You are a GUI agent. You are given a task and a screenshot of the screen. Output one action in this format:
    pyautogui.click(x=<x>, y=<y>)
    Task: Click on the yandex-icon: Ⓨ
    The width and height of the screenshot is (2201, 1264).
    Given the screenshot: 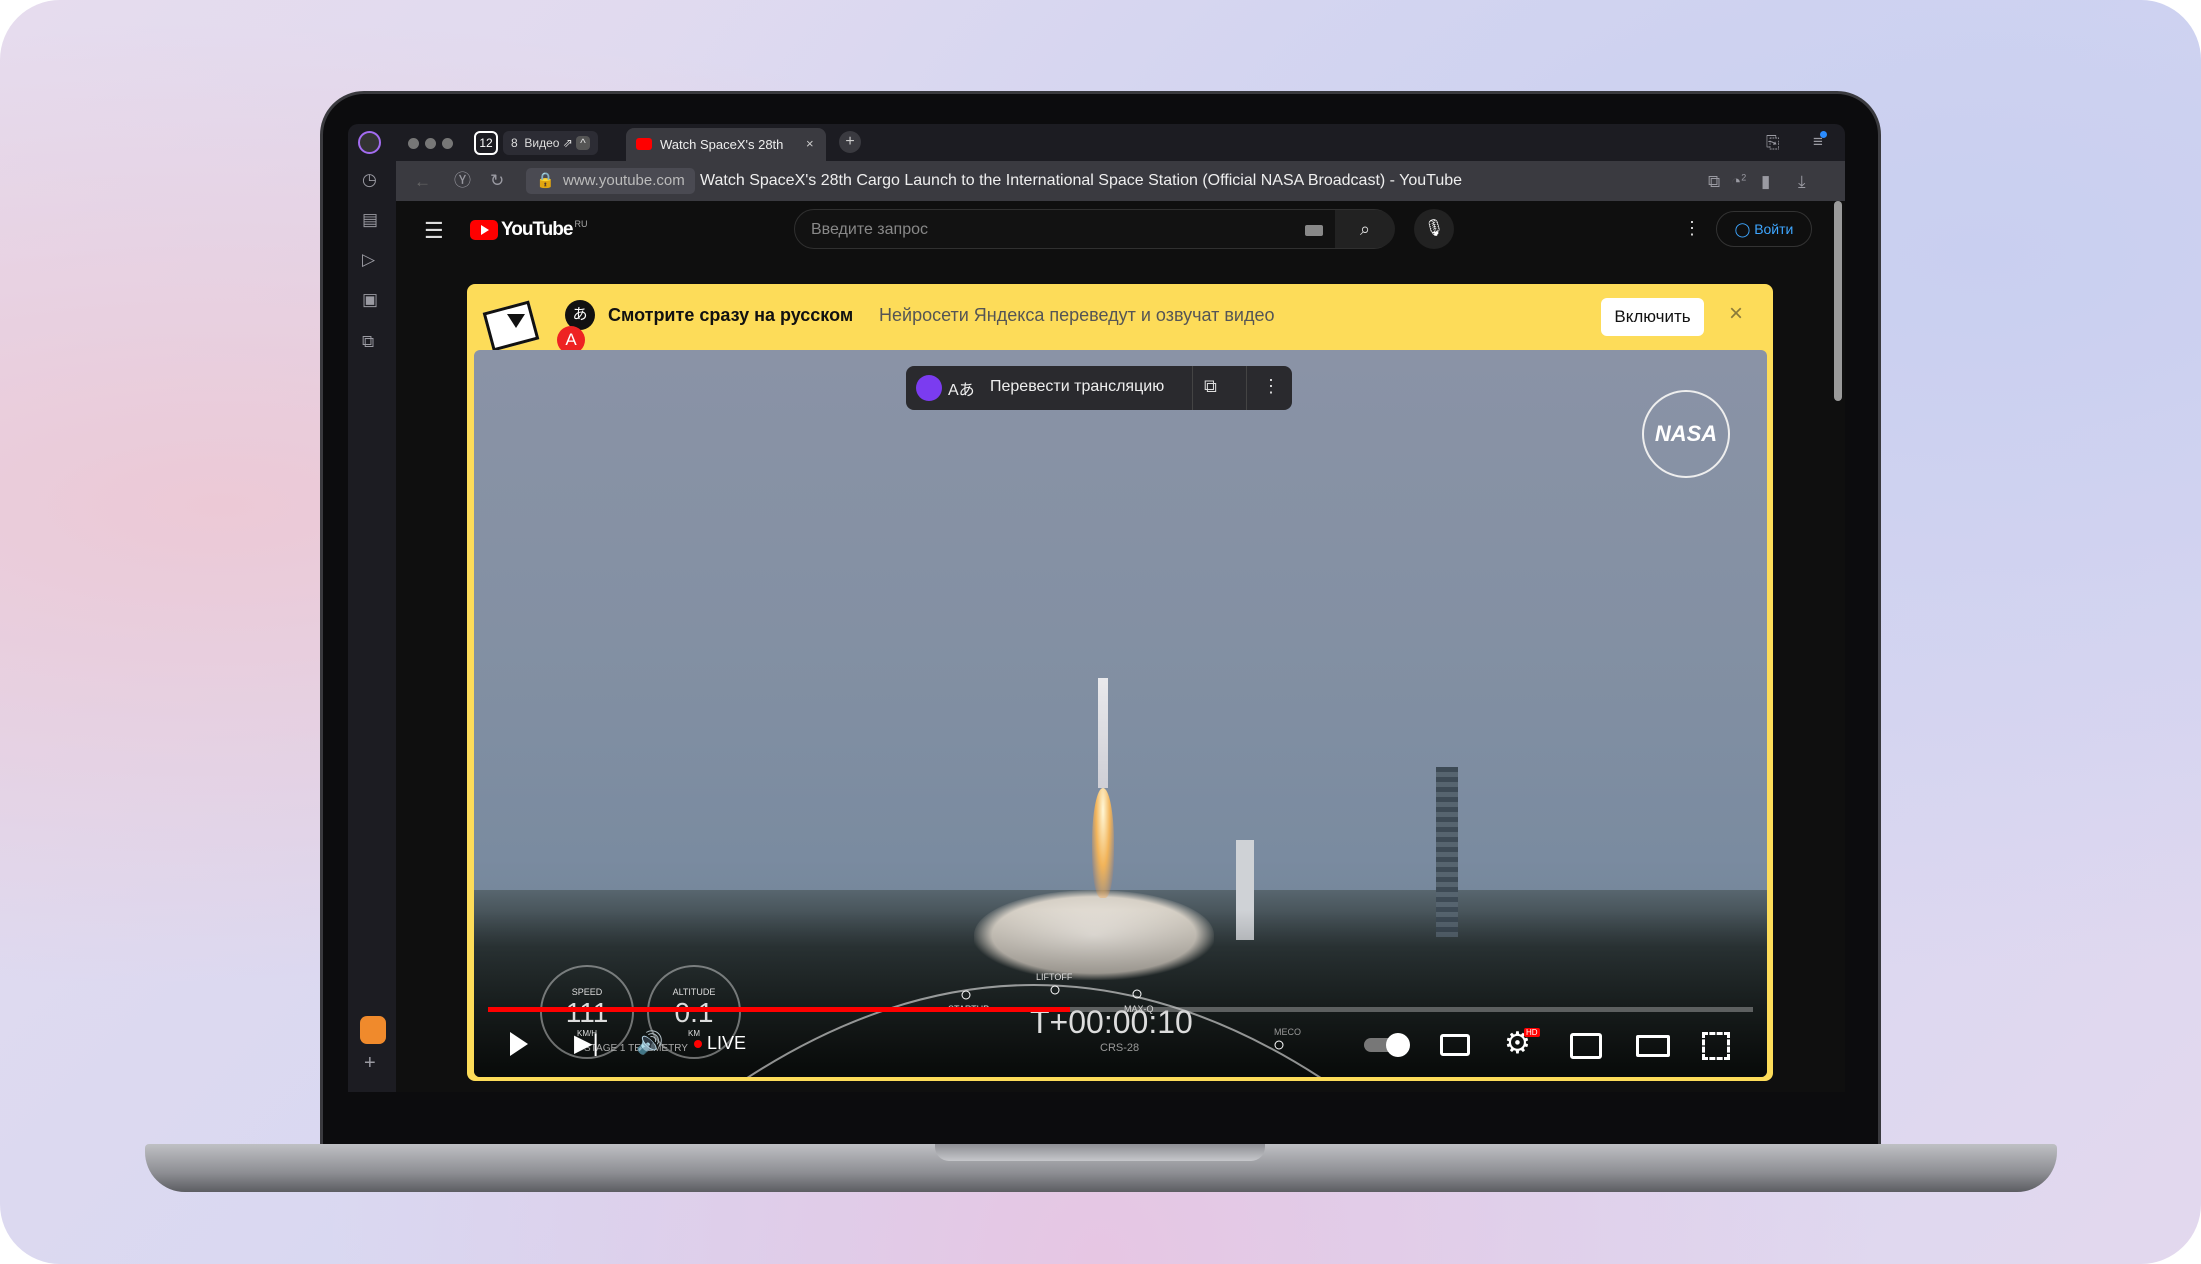 What is the action you would take?
    pyautogui.click(x=462, y=180)
    